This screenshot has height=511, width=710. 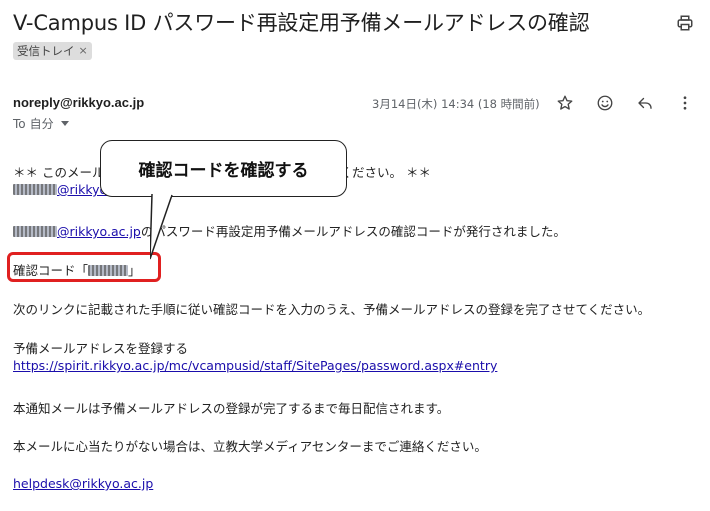 I want to click on reply-icon, so click(x=645, y=103).